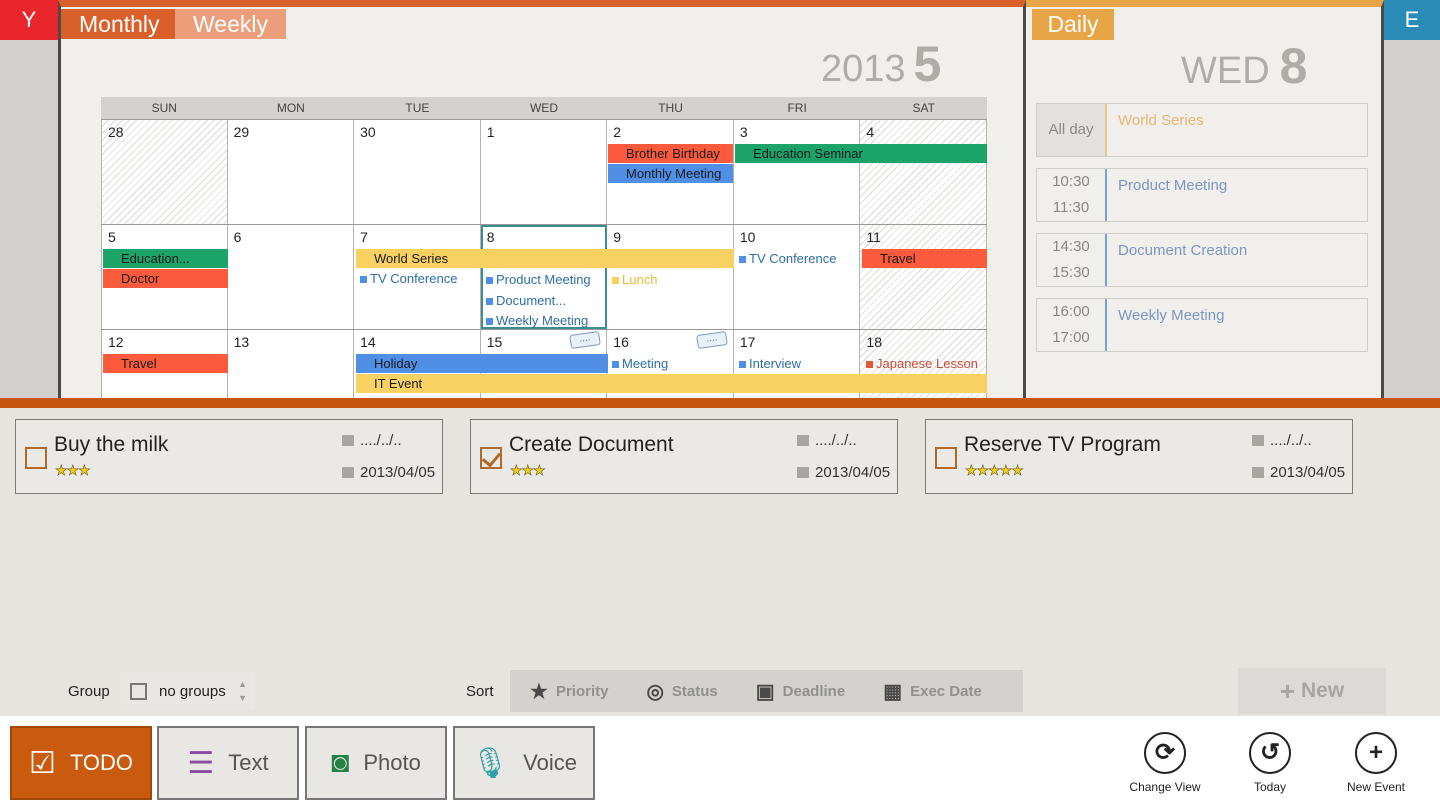 The height and width of the screenshot is (810, 1440). Describe the element at coordinates (1202, 130) in the screenshot. I see `daily-slot-allday: All day World Series` at that location.